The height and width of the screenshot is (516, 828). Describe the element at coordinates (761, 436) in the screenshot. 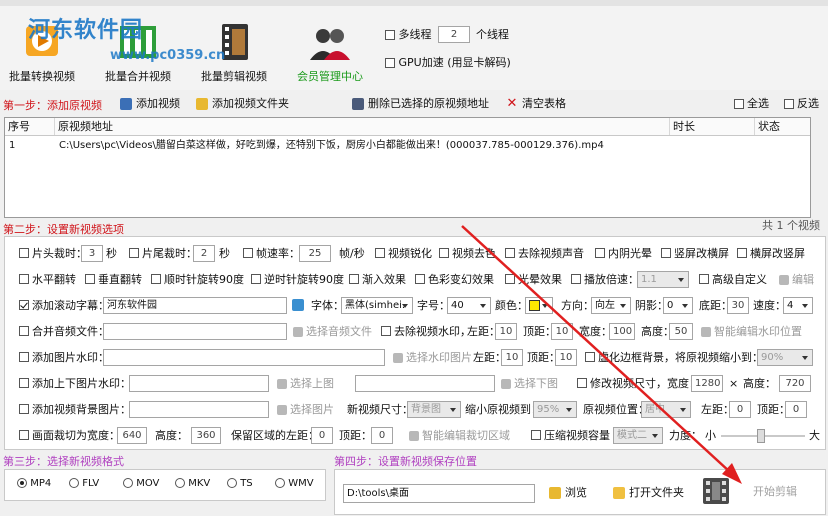

I see `strength-slider-handle` at that location.